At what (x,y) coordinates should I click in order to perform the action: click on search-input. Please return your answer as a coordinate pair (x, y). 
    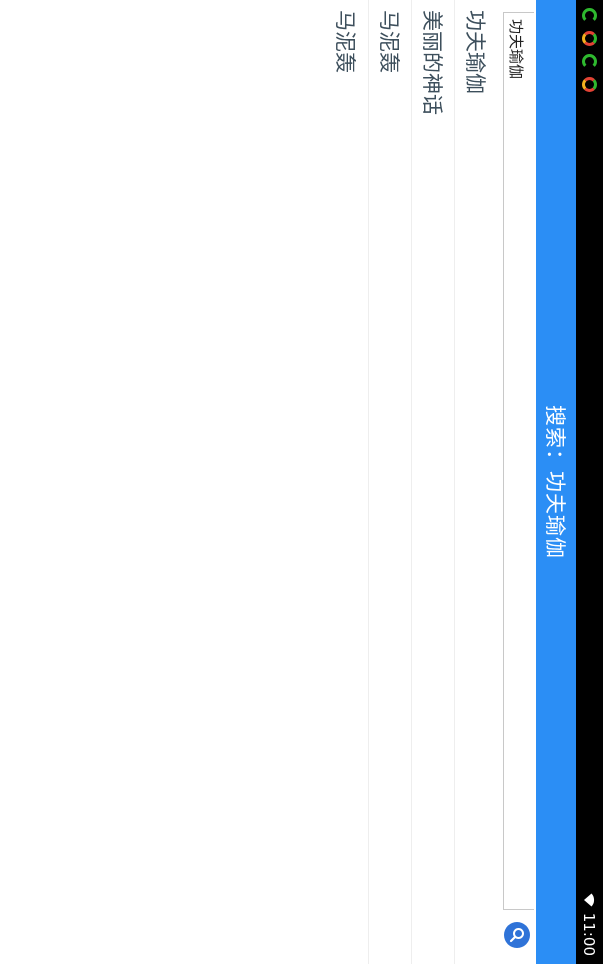
    Looking at the image, I should click on (518, 461).